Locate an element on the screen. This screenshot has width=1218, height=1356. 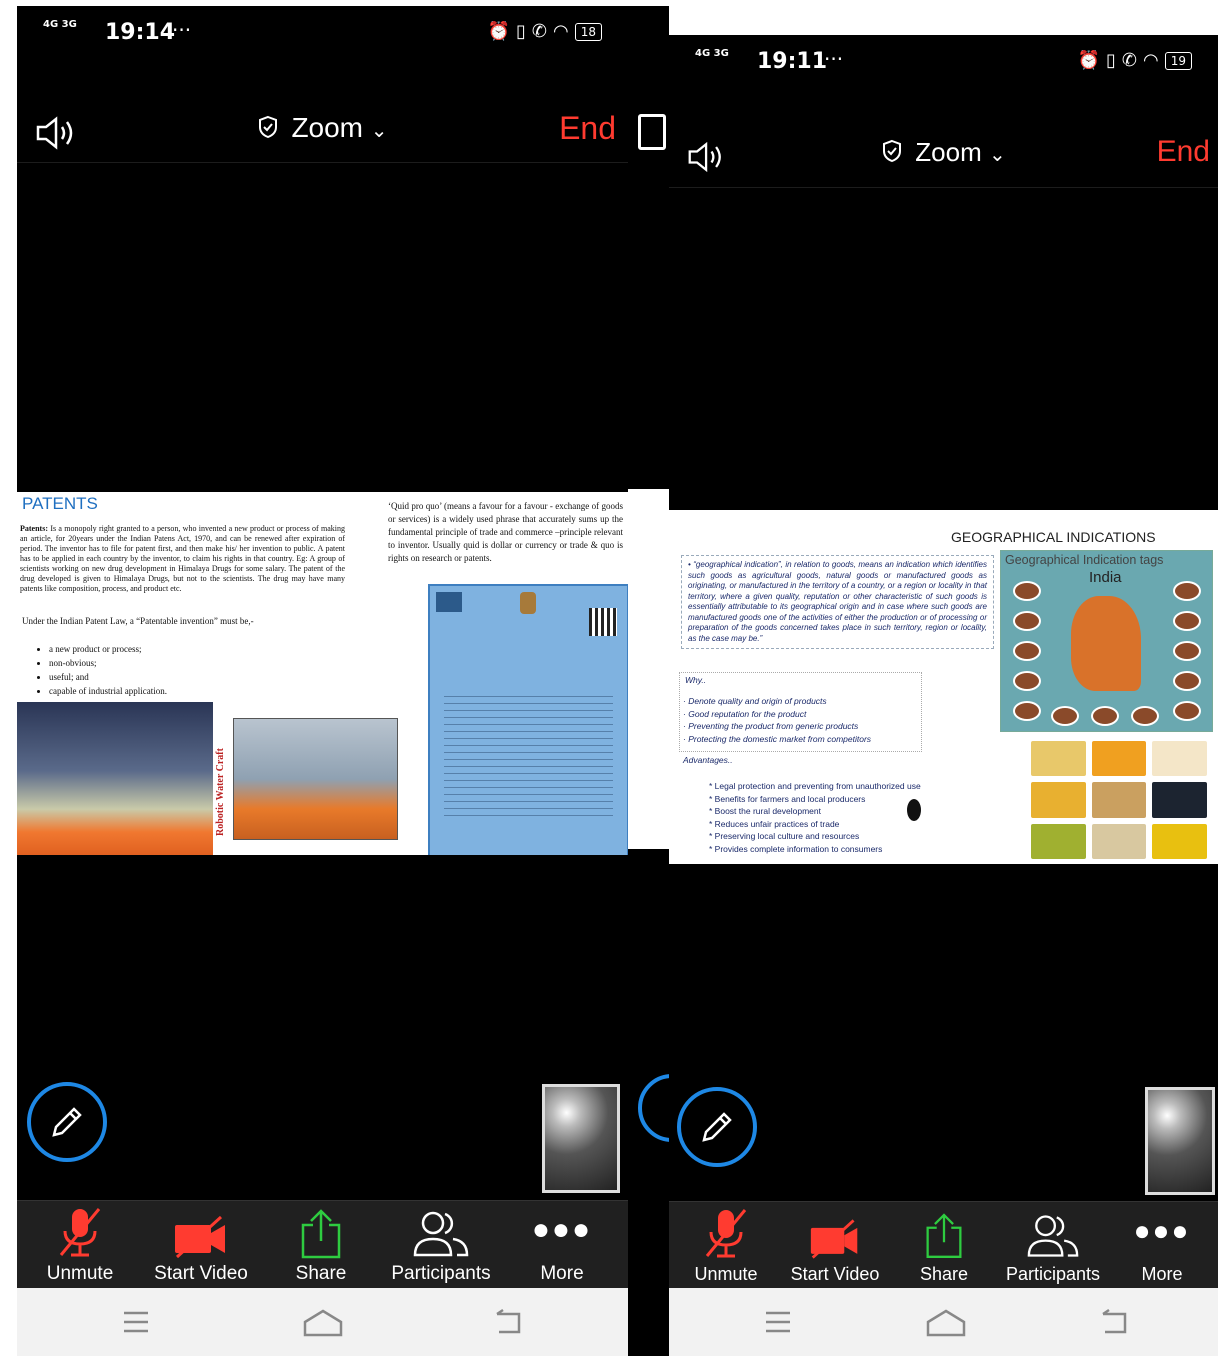
status-bar: 4G 3G 19:11 ··· ⏰ ▯ ✆ ◠ 19 is located at coordinates (943, 61).